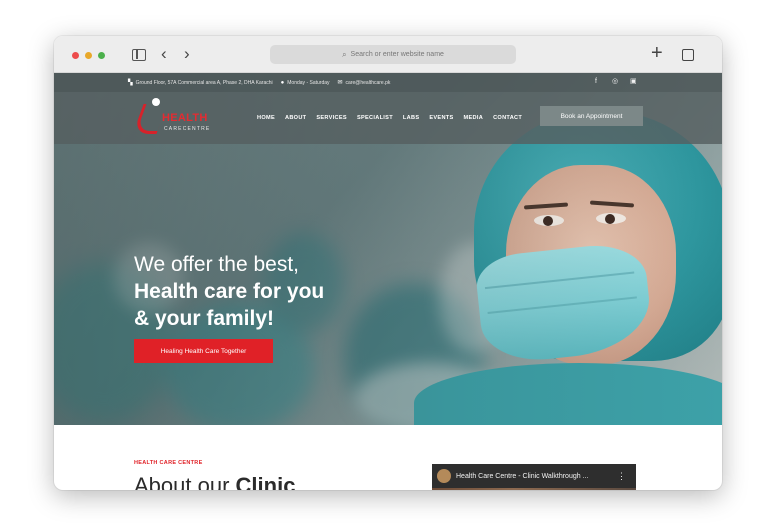 The width and height of the screenshot is (768, 525). I want to click on about-title-bold: Clinic, so click(265, 481).